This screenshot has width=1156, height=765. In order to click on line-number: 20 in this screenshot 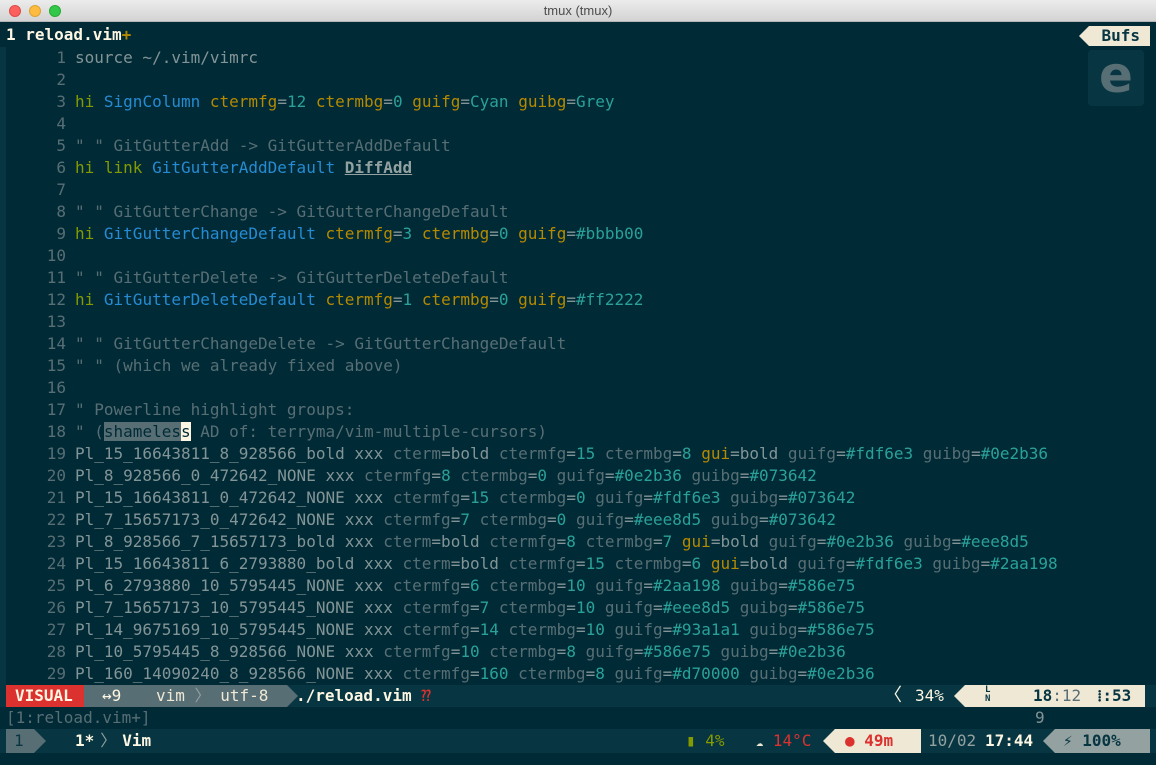, I will do `click(56, 475)`.